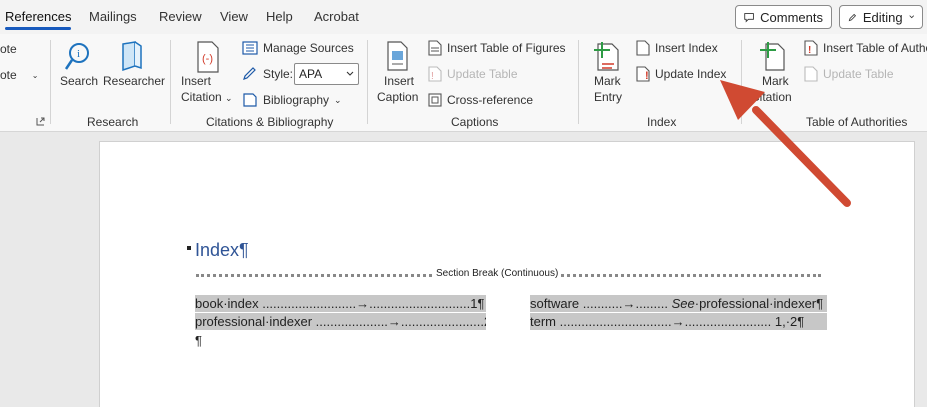 This screenshot has height=407, width=927. I want to click on update-table-button-captions: ! Update Table, so click(473, 74).